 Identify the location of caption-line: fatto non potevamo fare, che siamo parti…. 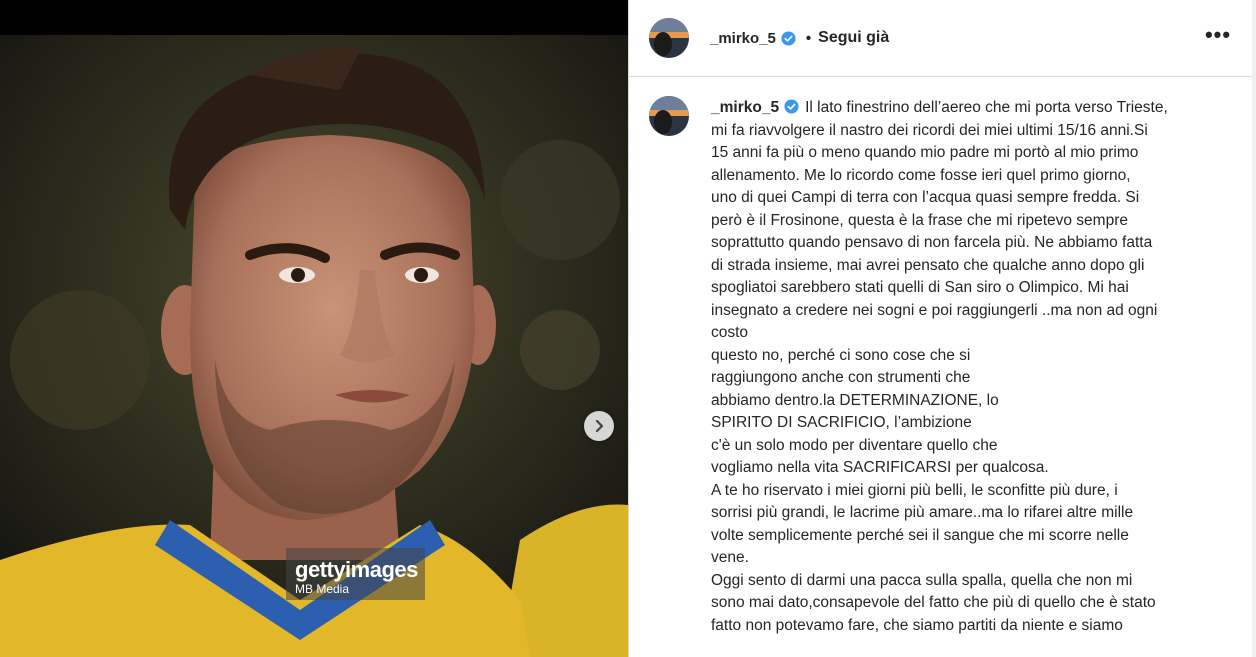
(917, 625).